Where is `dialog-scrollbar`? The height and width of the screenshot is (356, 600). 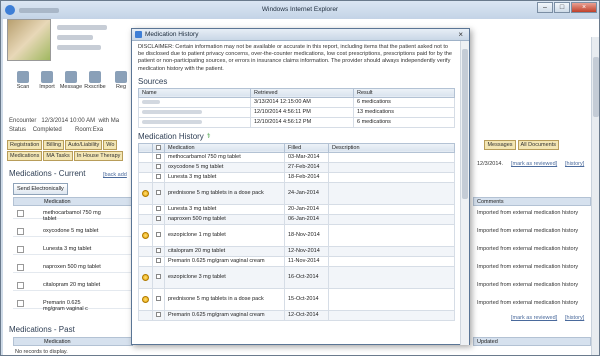 dialog-scrollbar is located at coordinates (464, 193).